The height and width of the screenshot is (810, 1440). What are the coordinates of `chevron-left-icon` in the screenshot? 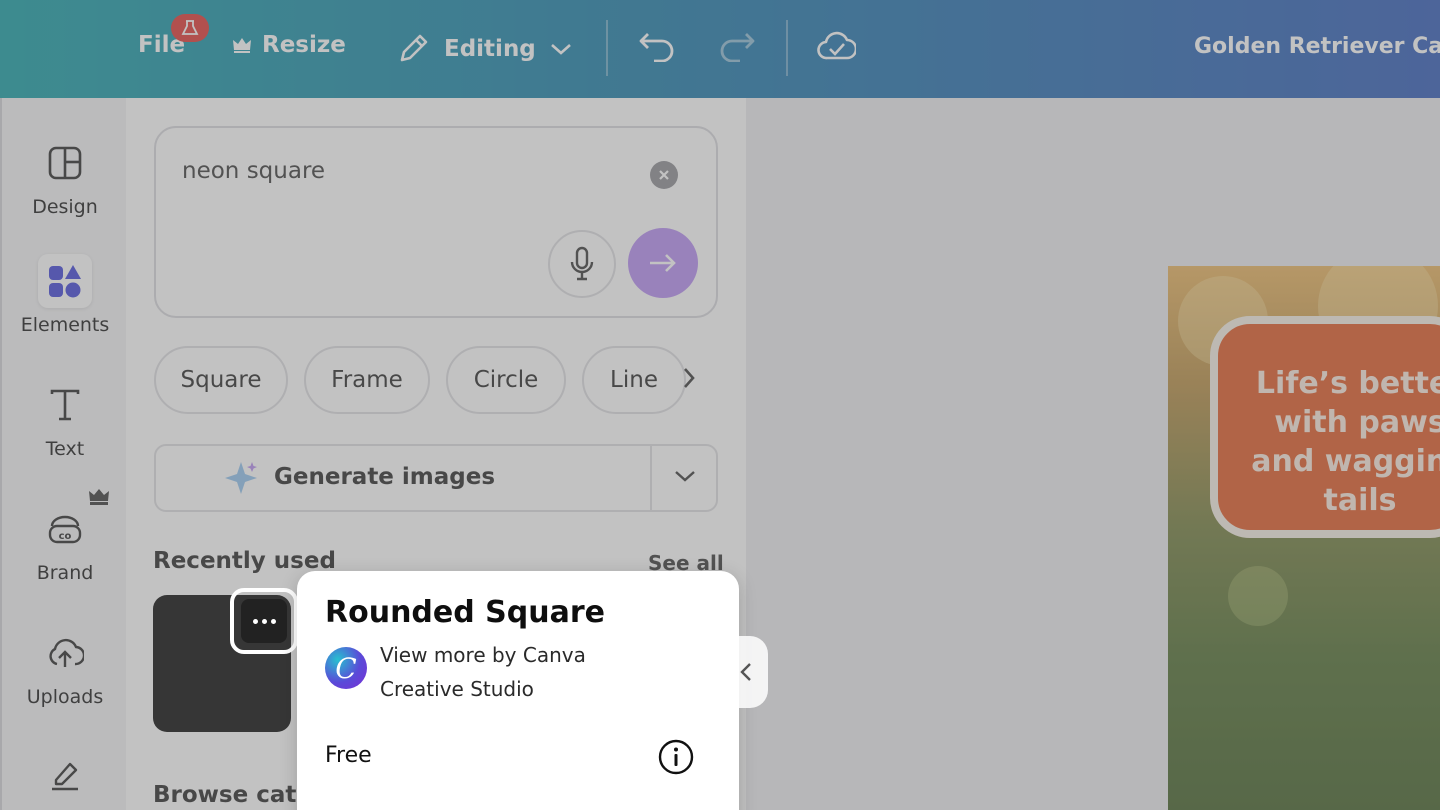 It's located at (745, 672).